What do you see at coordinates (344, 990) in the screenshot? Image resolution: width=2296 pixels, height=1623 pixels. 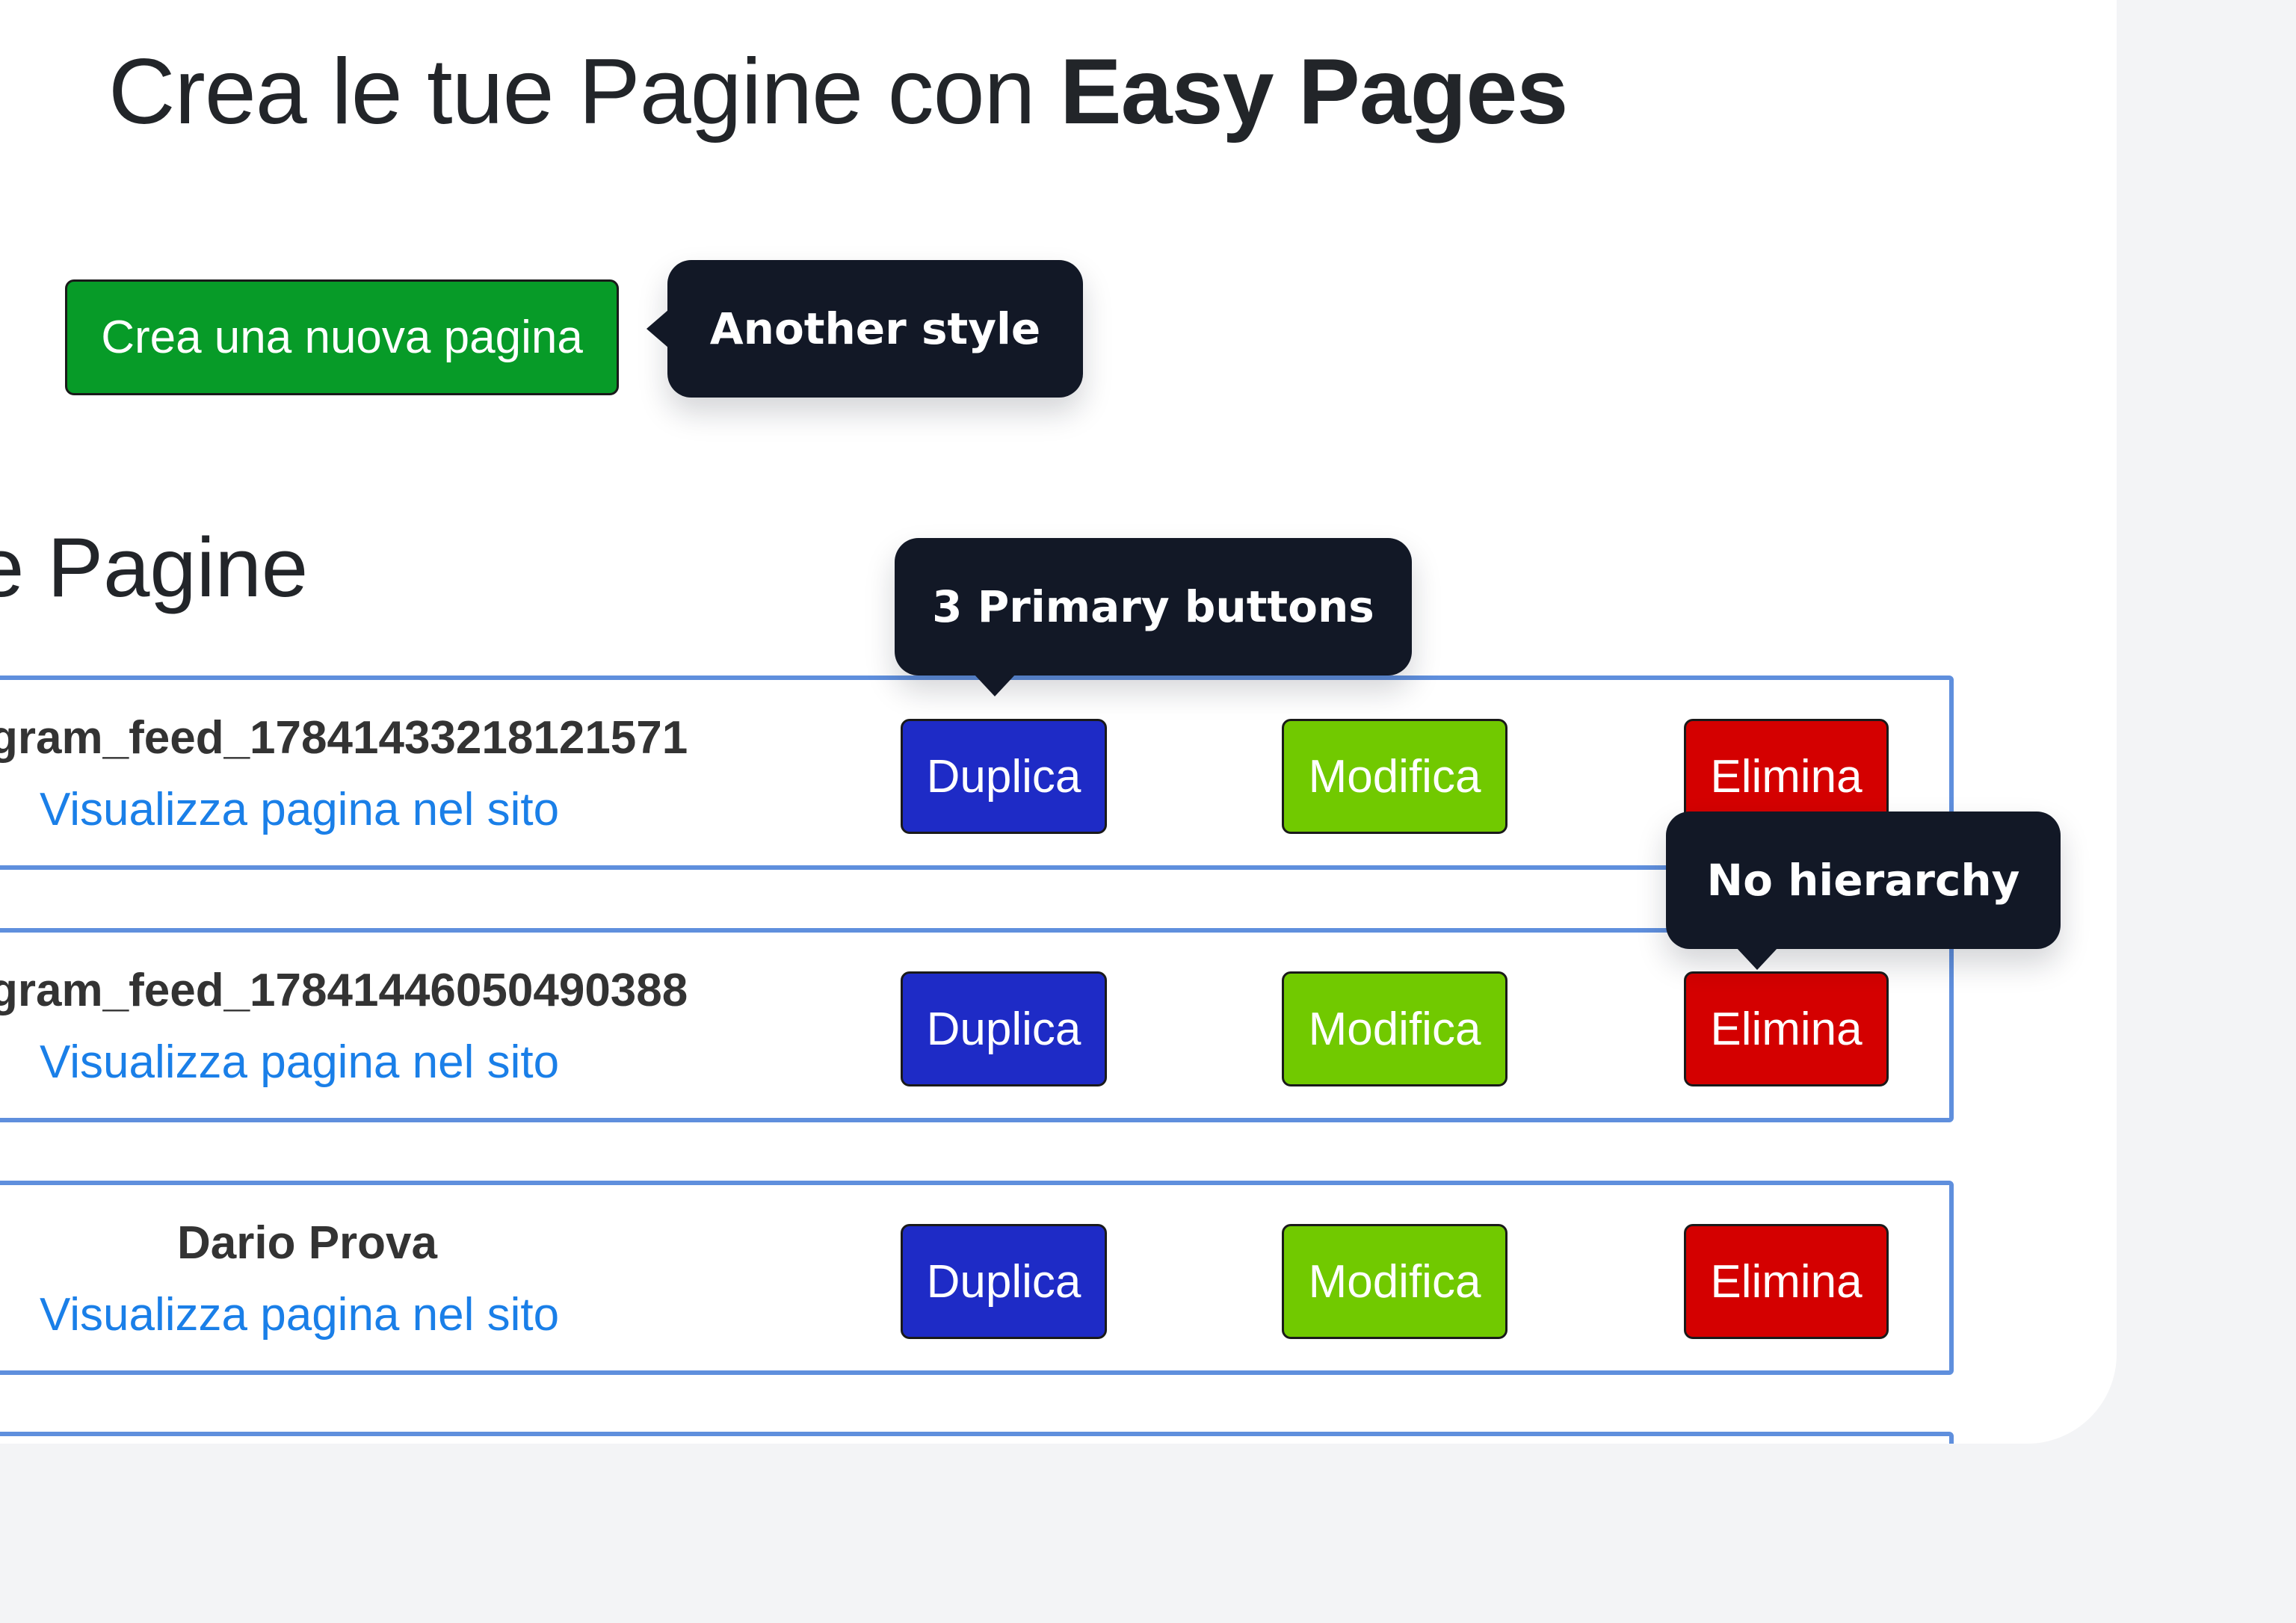 I see `page-name: gram_feed_17841446050490388` at bounding box center [344, 990].